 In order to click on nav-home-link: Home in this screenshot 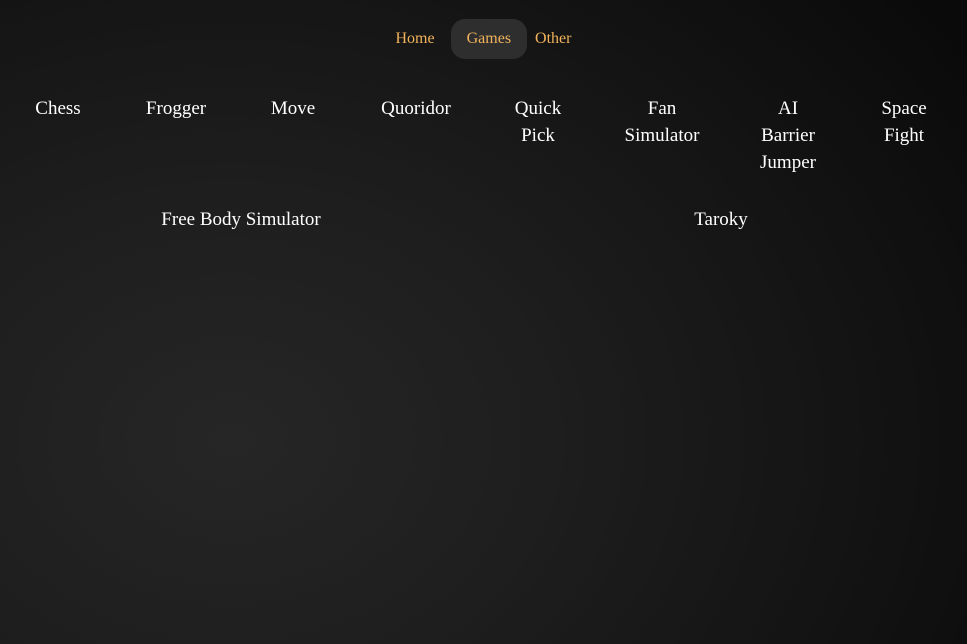, I will do `click(415, 39)`.